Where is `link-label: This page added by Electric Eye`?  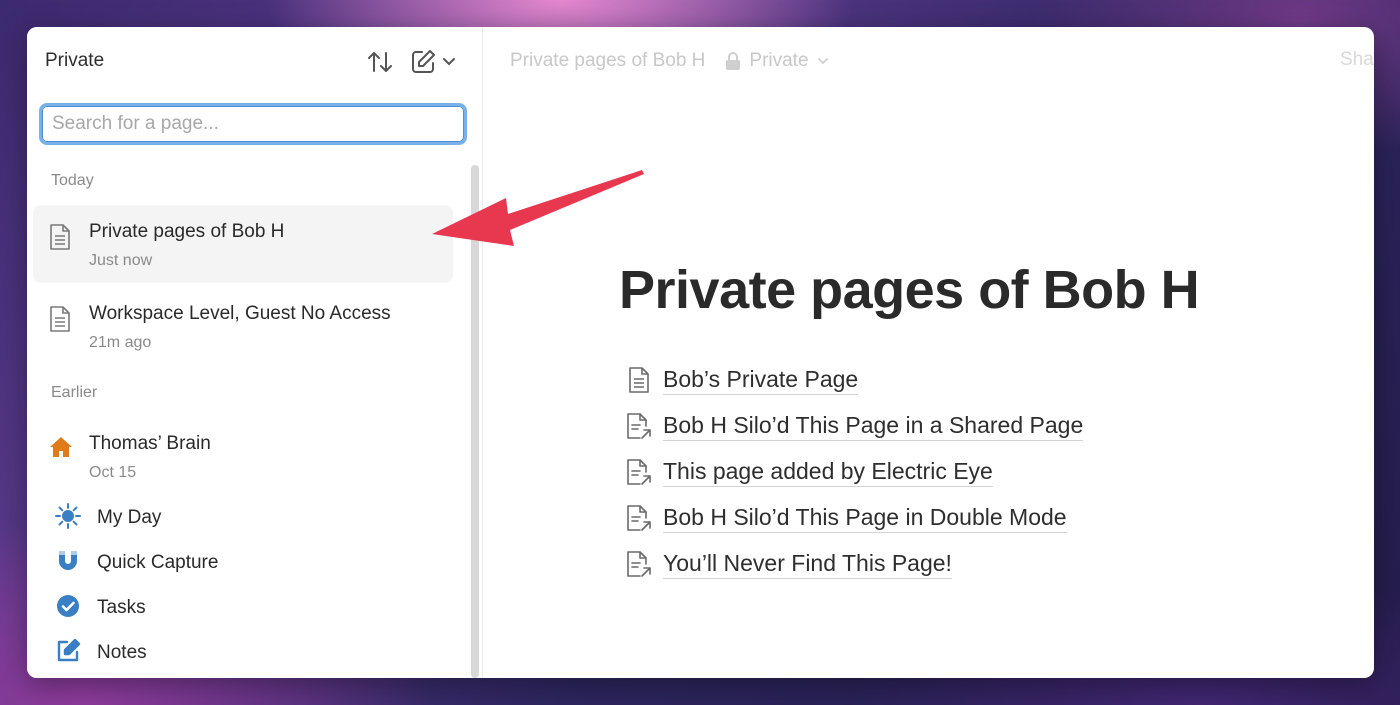 link-label: This page added by Electric Eye is located at coordinates (828, 472).